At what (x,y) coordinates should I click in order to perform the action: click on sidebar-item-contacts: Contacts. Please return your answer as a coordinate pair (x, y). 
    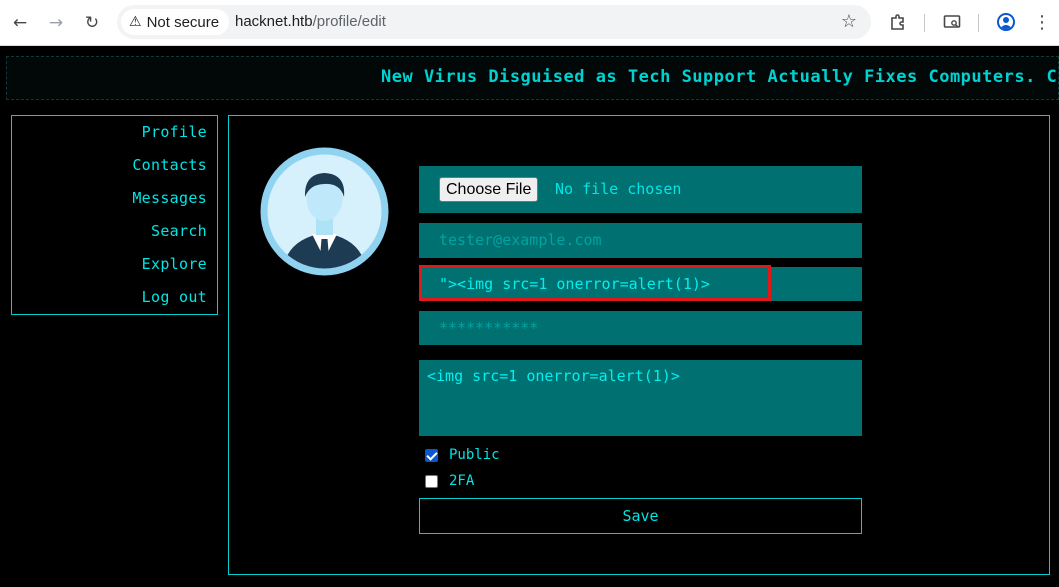
    Looking at the image, I should click on (169, 165).